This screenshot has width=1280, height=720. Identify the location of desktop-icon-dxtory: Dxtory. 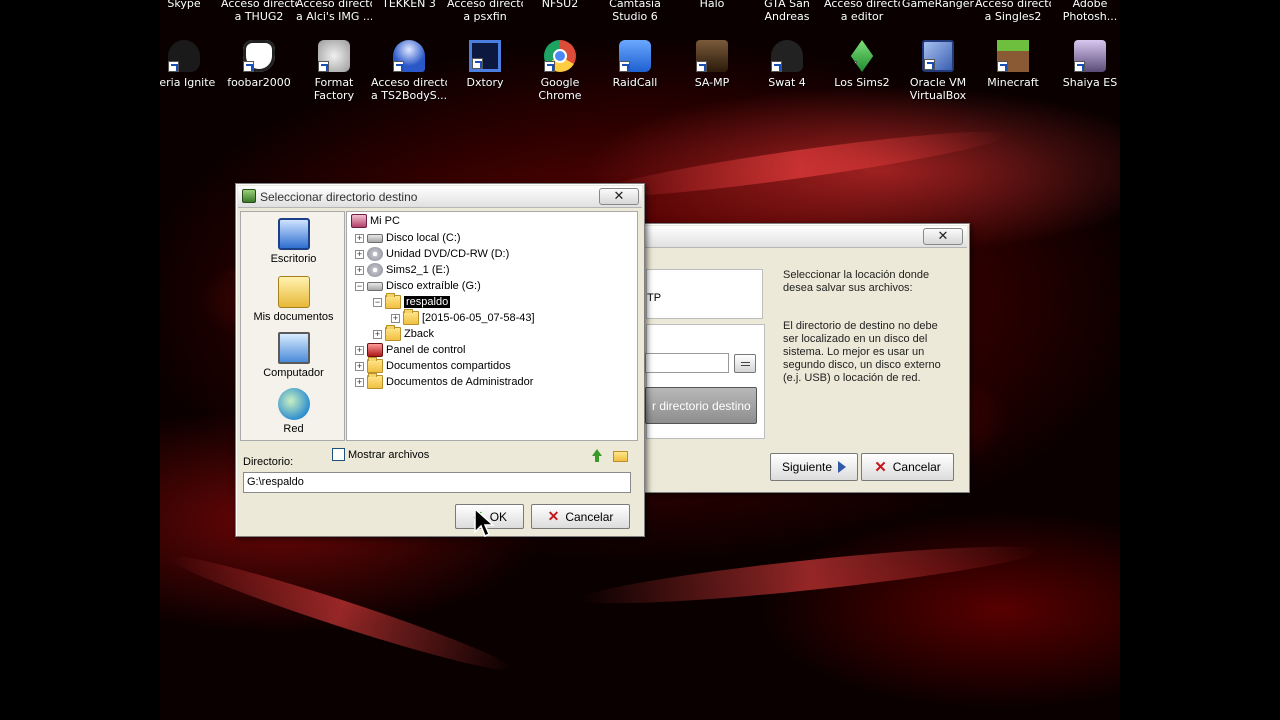
(485, 64).